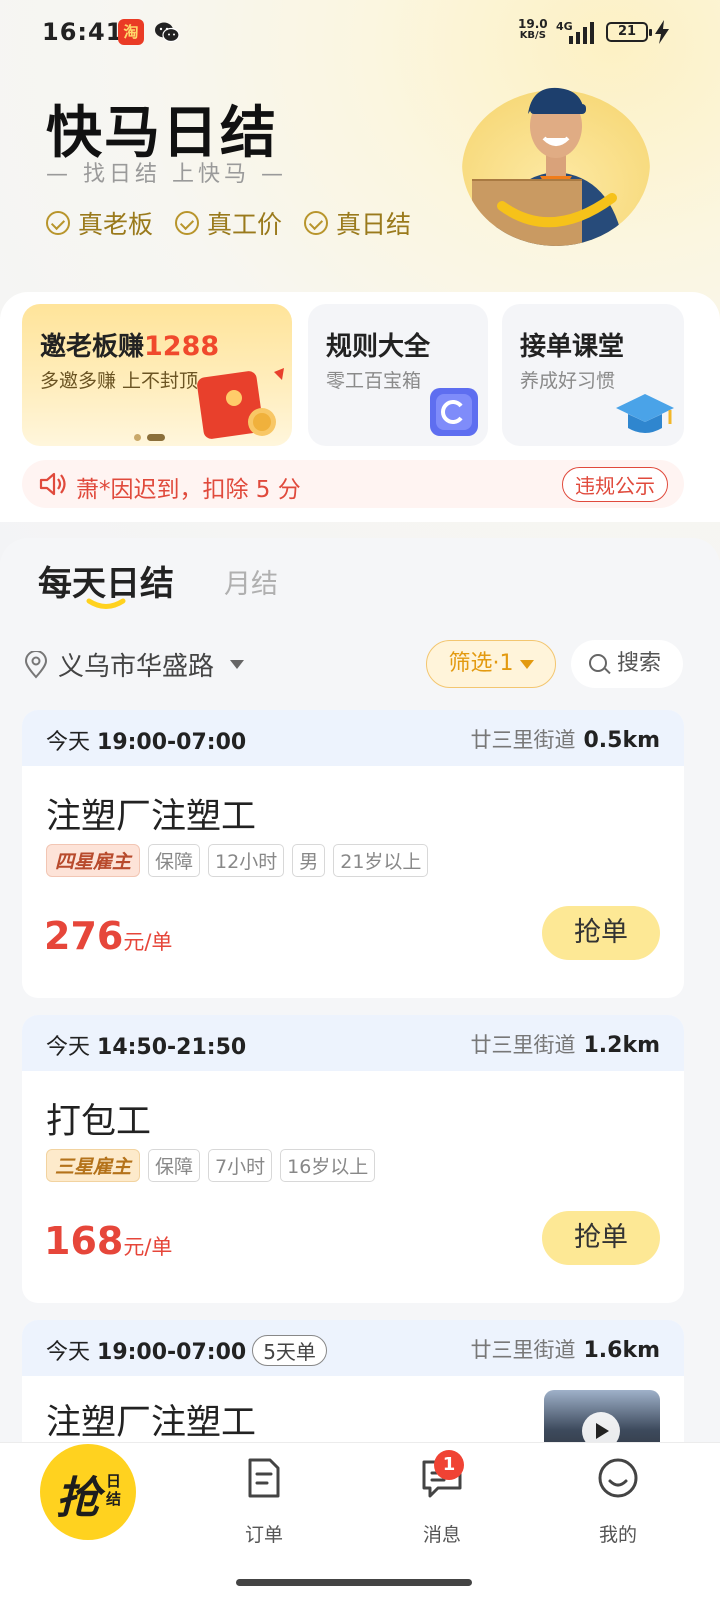 Image resolution: width=720 pixels, height=1600 pixels. What do you see at coordinates (289, 1350) in the screenshot?
I see `multi-day-tag: 5天单` at bounding box center [289, 1350].